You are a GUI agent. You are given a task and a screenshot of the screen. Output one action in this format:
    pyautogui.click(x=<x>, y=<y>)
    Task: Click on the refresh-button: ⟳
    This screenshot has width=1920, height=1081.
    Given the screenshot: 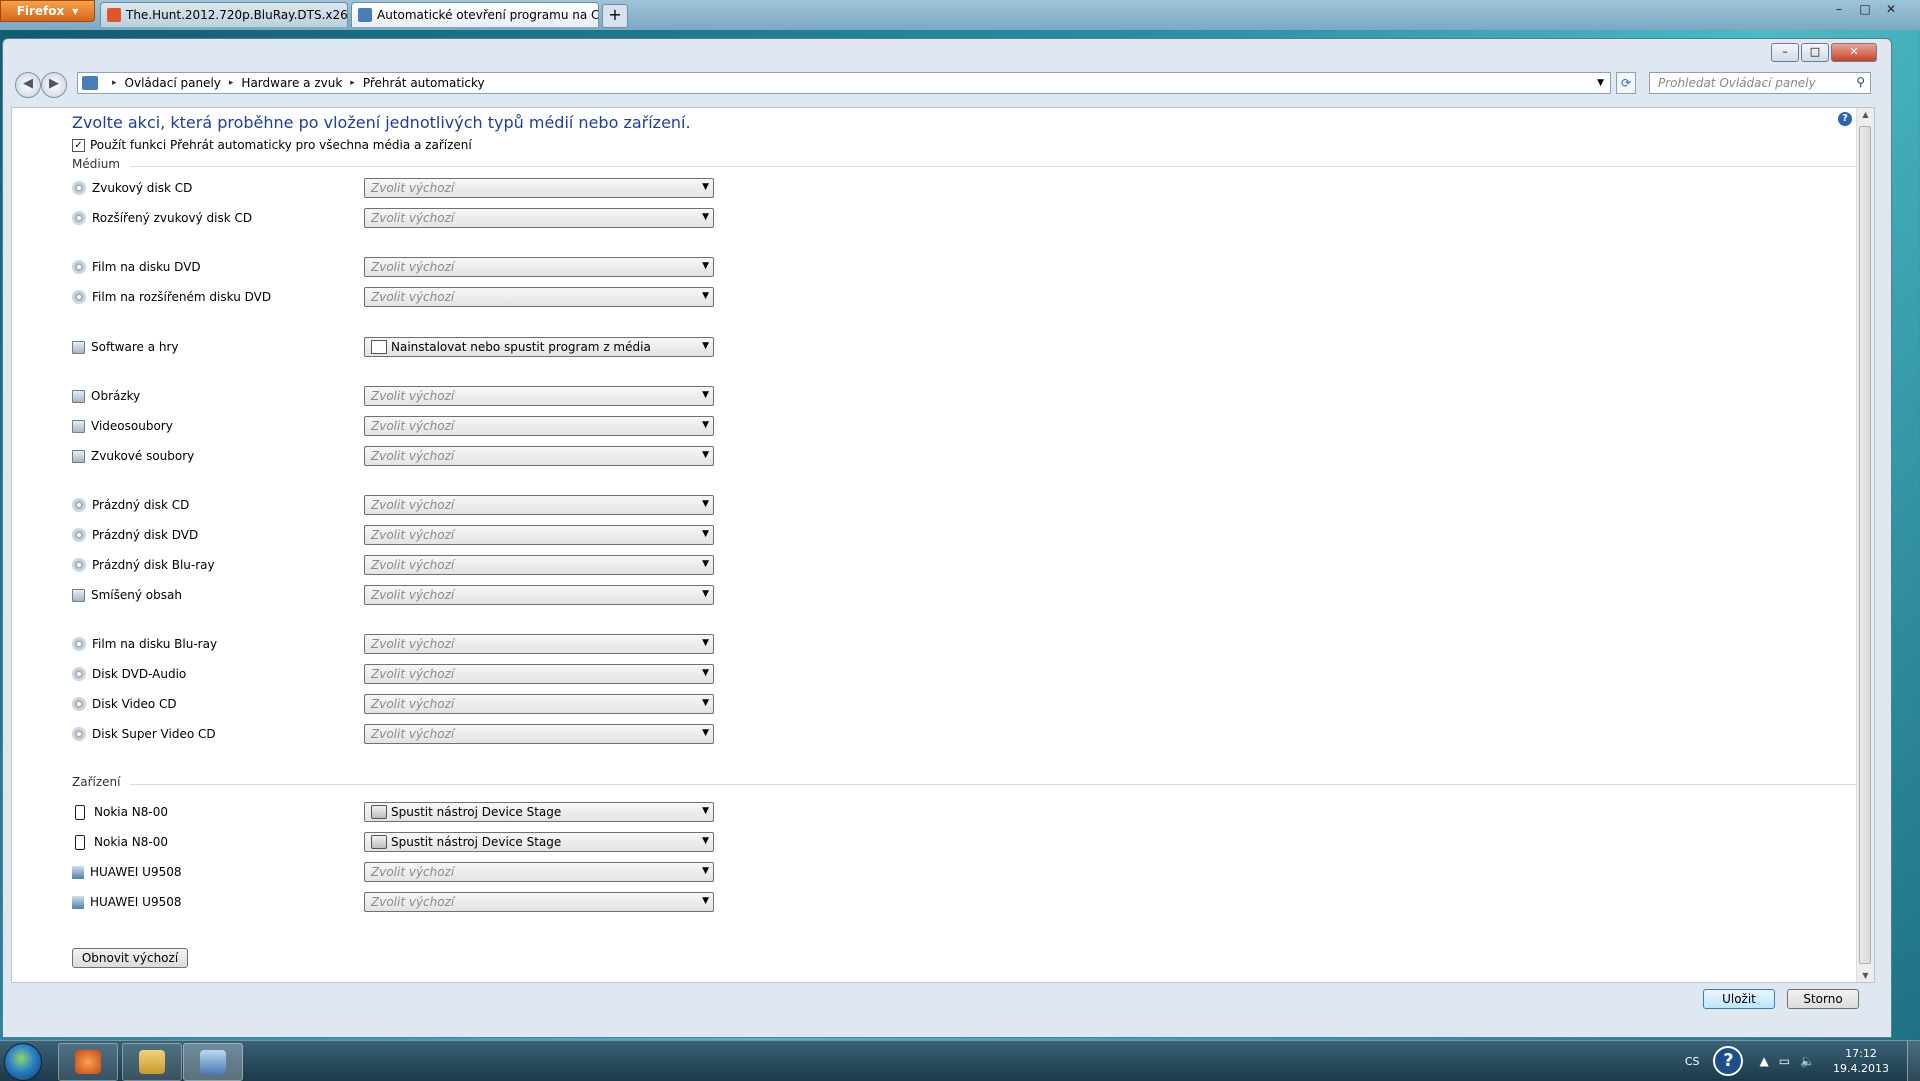 What is the action you would take?
    pyautogui.click(x=1626, y=83)
    